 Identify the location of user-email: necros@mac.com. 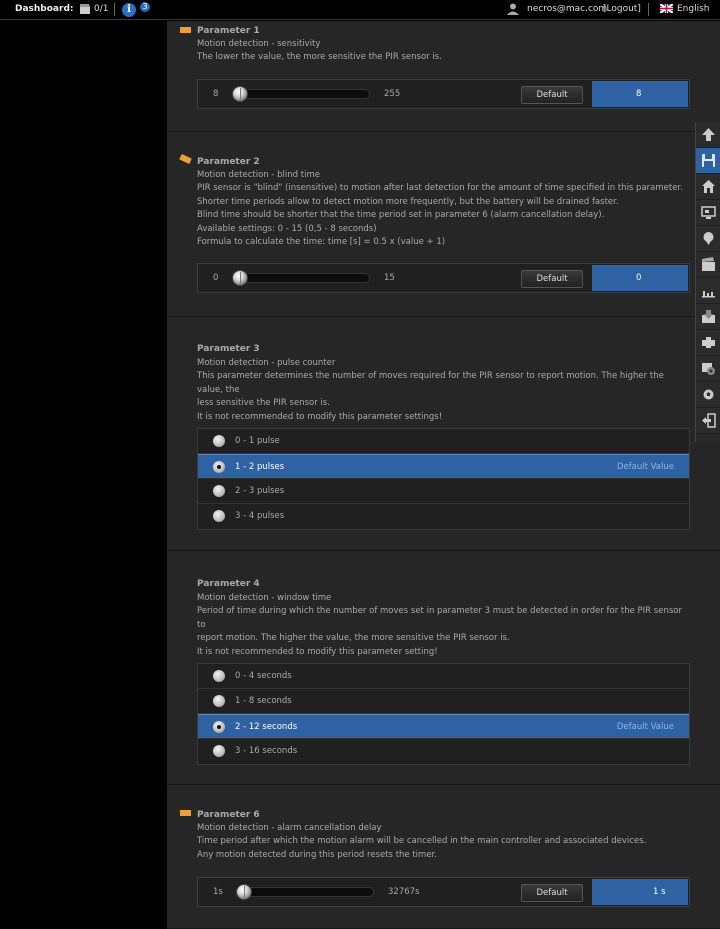
(567, 9).